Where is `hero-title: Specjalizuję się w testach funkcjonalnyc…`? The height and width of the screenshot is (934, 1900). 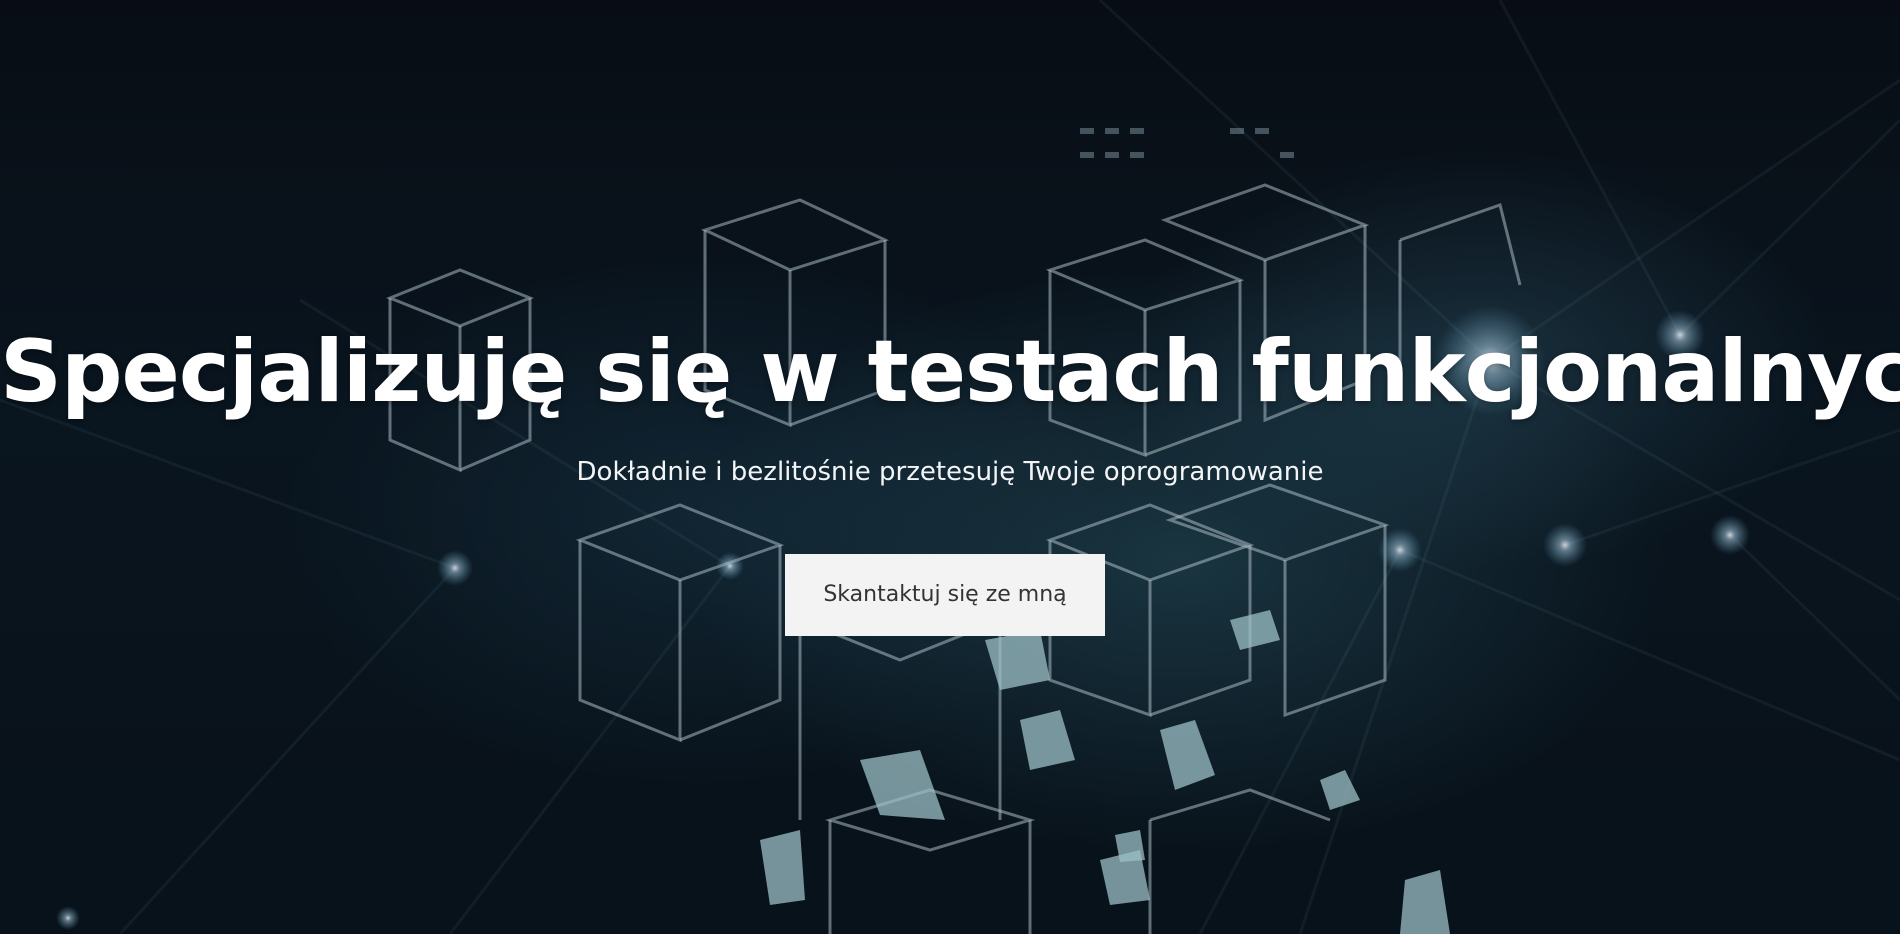
hero-title: Specjalizuję się w testach funkcjonalnyc… is located at coordinates (950, 372).